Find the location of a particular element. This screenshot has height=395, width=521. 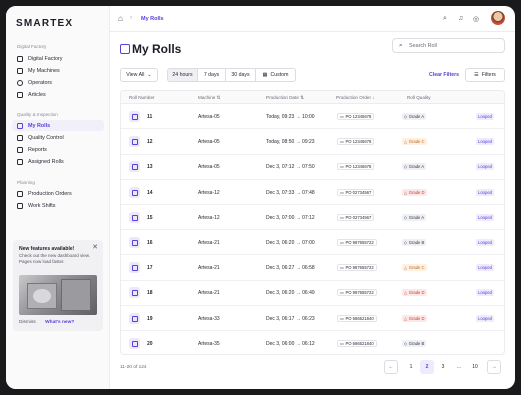

production-date: Dec 3, 07:00 → 07:12 is located at coordinates (290, 217).